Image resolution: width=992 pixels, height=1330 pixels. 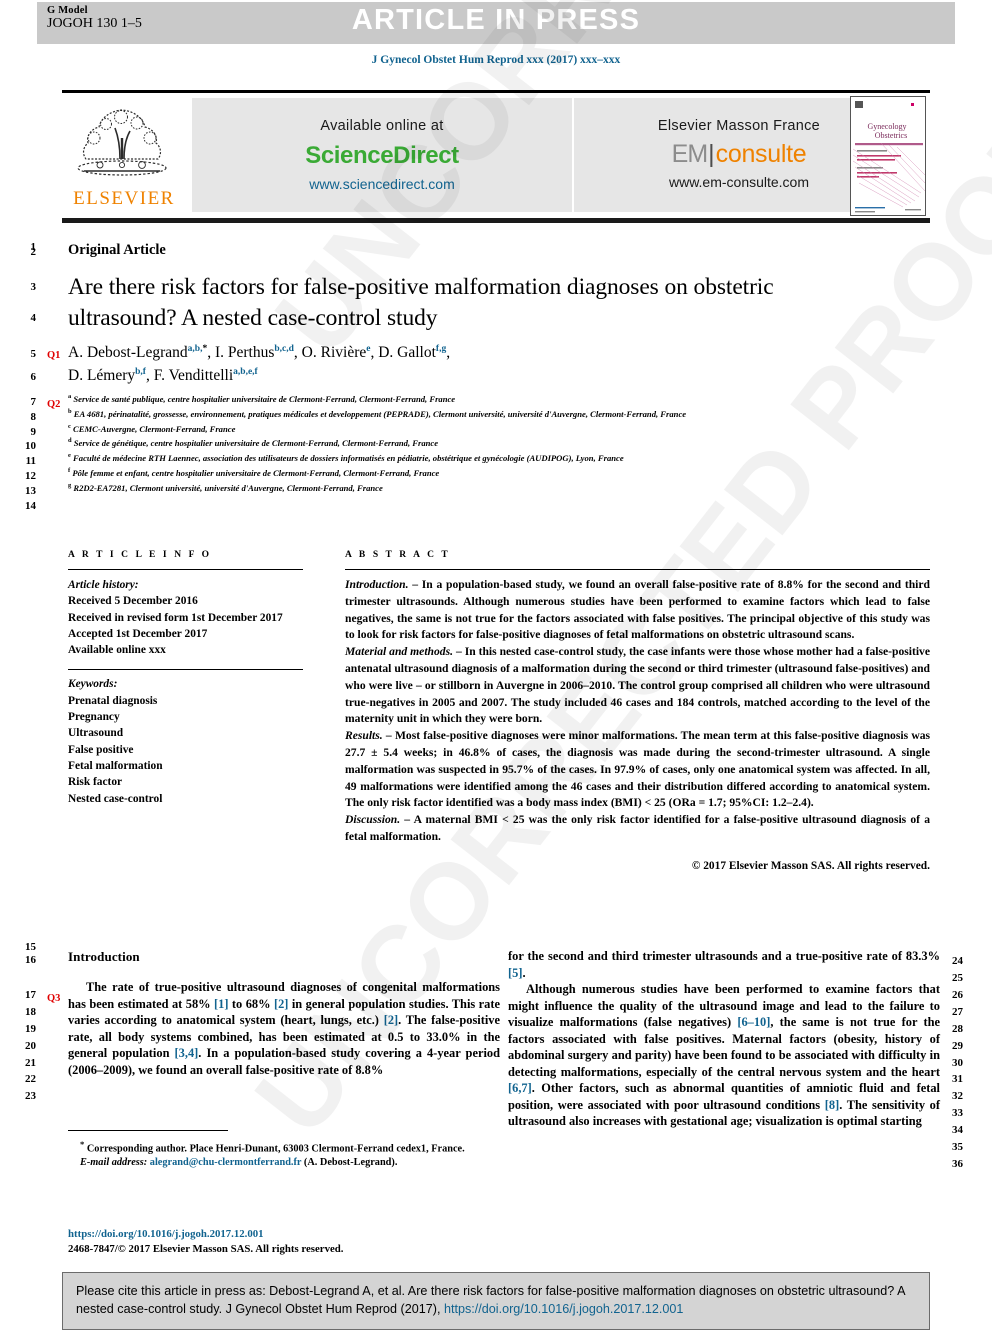 What do you see at coordinates (689, 154) in the screenshot?
I see `em-wordmark-part1: EM` at bounding box center [689, 154].